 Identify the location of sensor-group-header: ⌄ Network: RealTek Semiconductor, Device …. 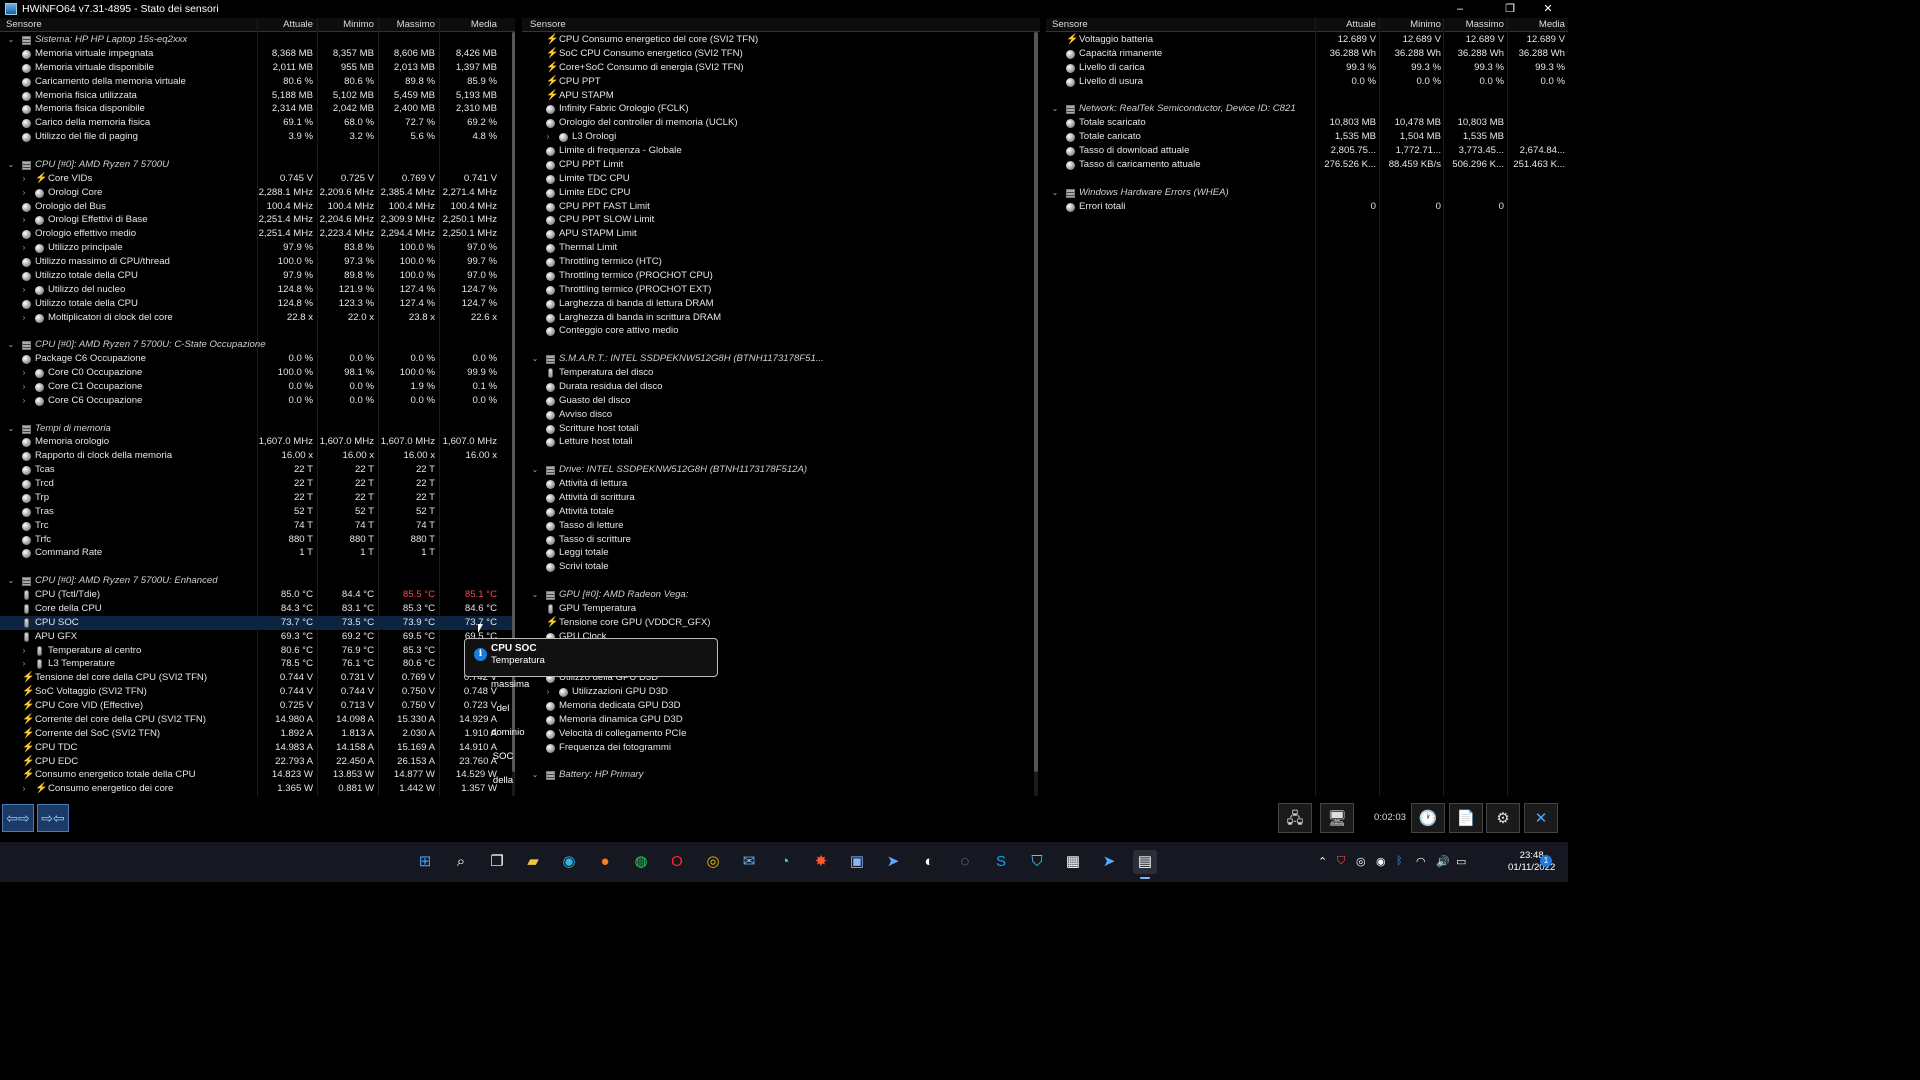
(1307, 109).